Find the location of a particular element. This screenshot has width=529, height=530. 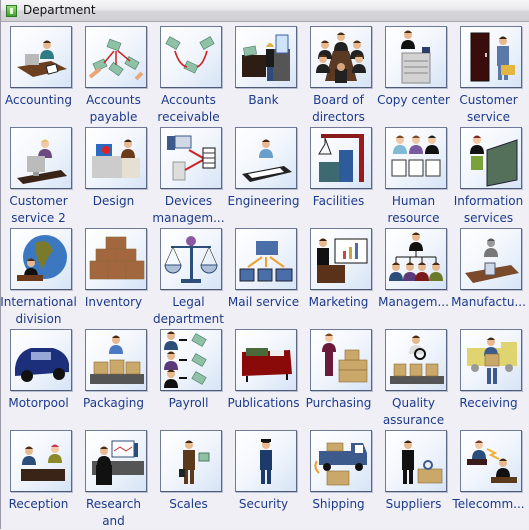

shape-accounts-receivable: Accounts receivable is located at coordinates (188, 73).